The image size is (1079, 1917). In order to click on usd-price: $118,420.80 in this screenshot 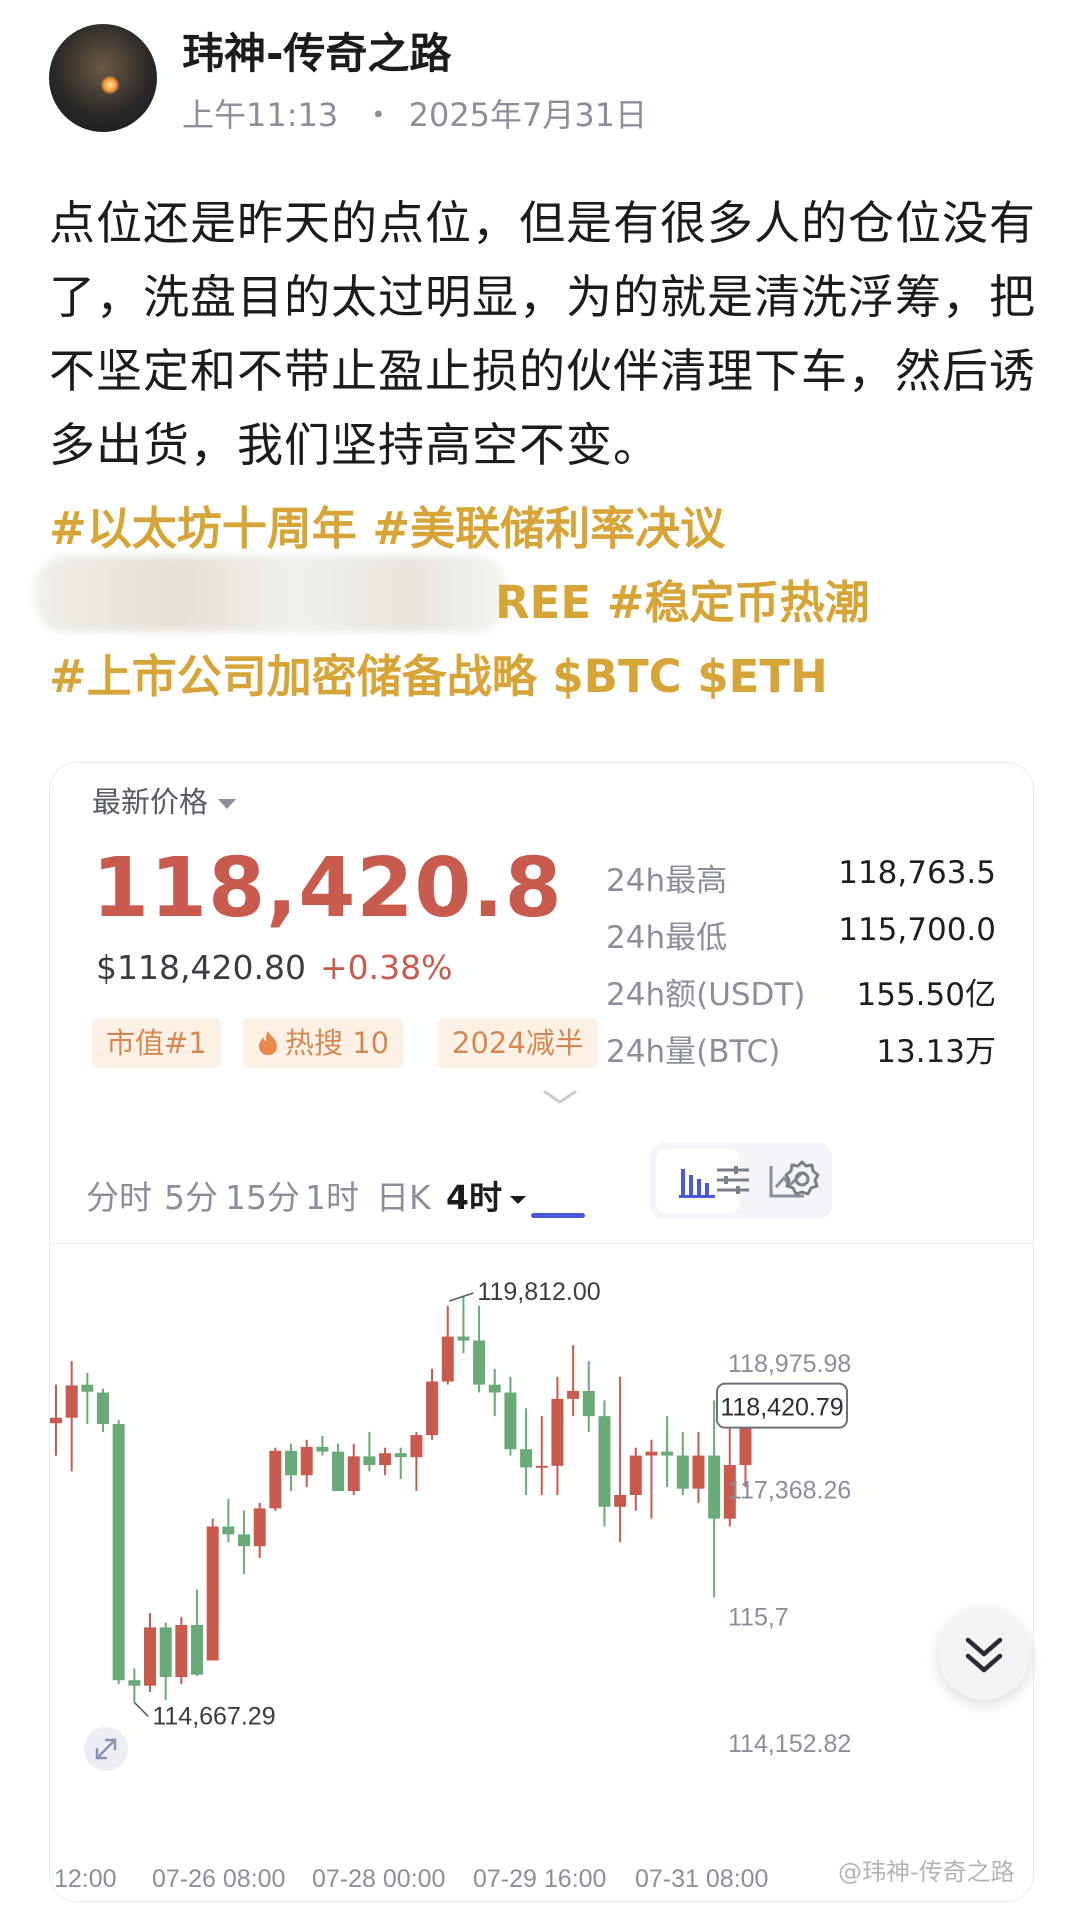, I will do `click(201, 967)`.